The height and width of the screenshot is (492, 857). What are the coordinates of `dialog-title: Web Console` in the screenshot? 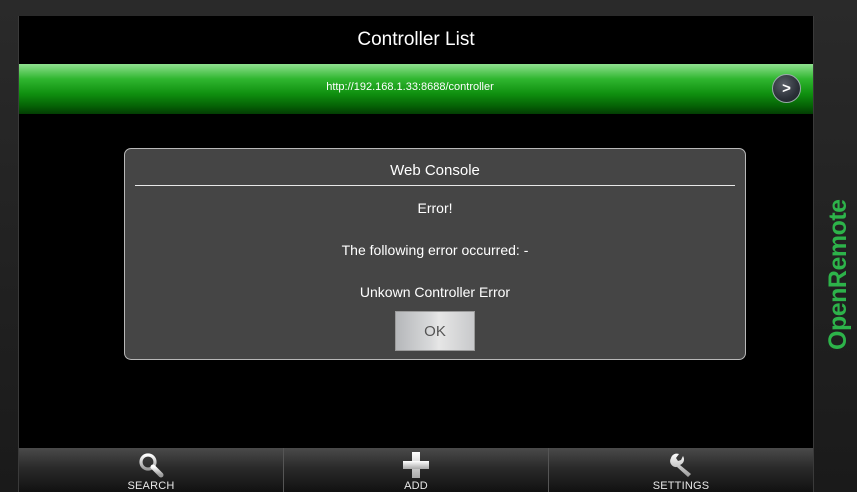 It's located at (435, 170).